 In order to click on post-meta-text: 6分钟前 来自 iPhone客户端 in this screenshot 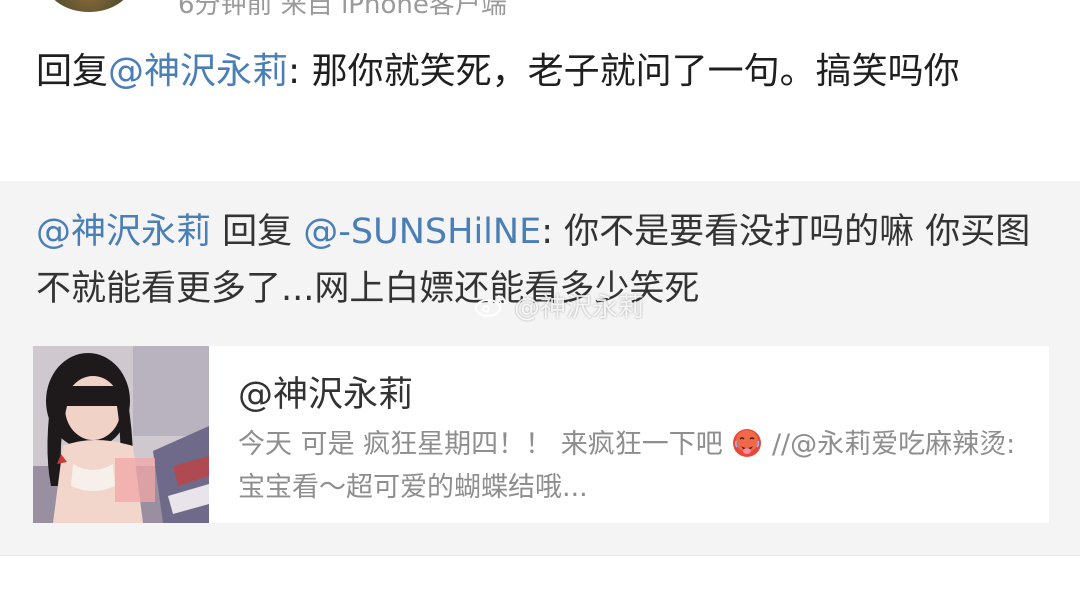, I will do `click(342, 10)`.